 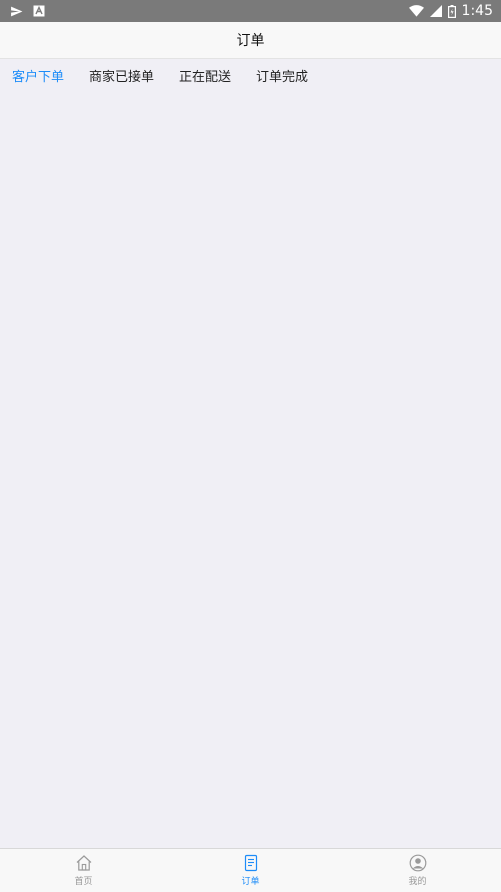 I want to click on order-icon, so click(x=251, y=863).